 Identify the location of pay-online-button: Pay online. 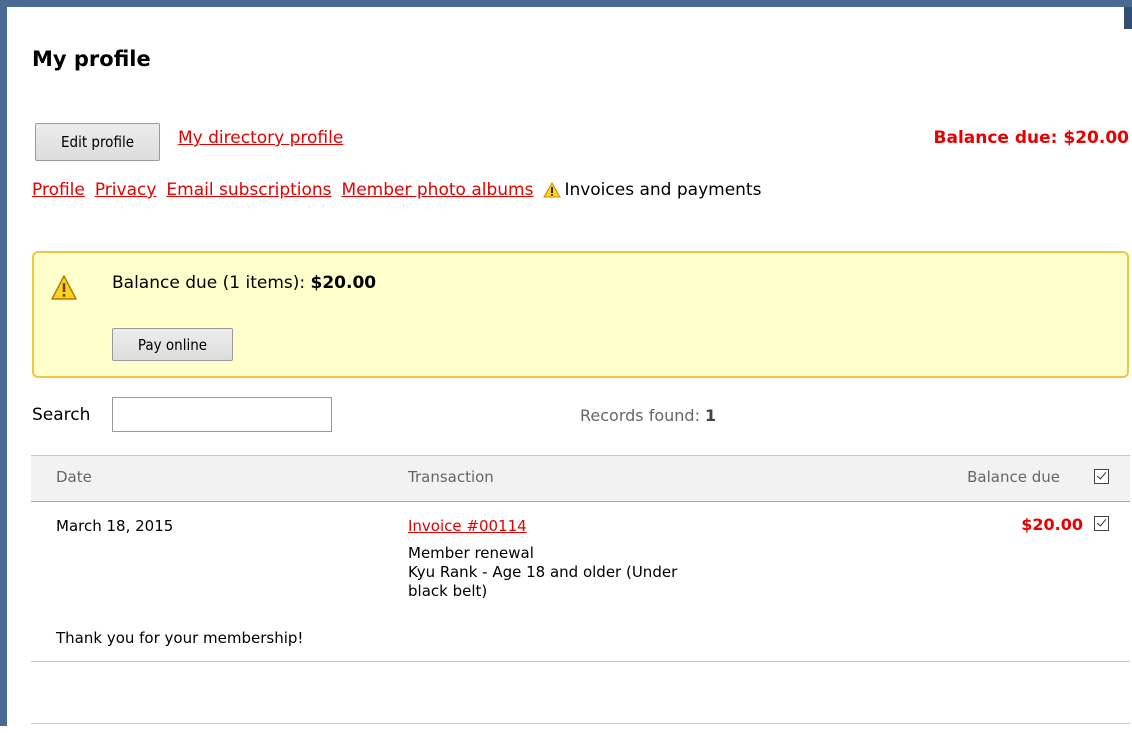
(172, 344).